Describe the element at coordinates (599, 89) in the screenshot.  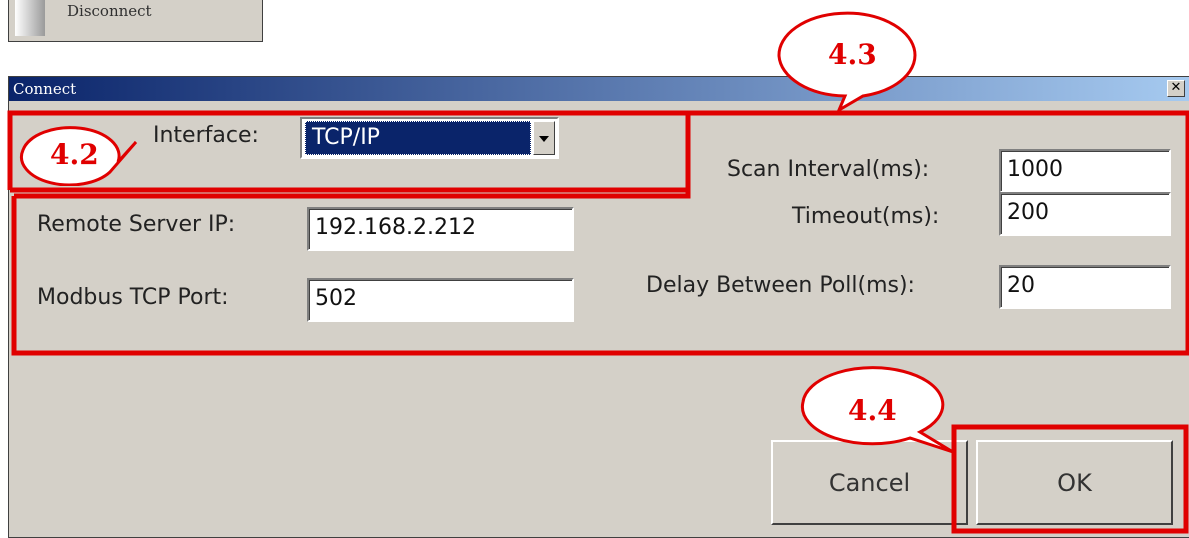
I see `dialog-titlebar: Connect ✕` at that location.